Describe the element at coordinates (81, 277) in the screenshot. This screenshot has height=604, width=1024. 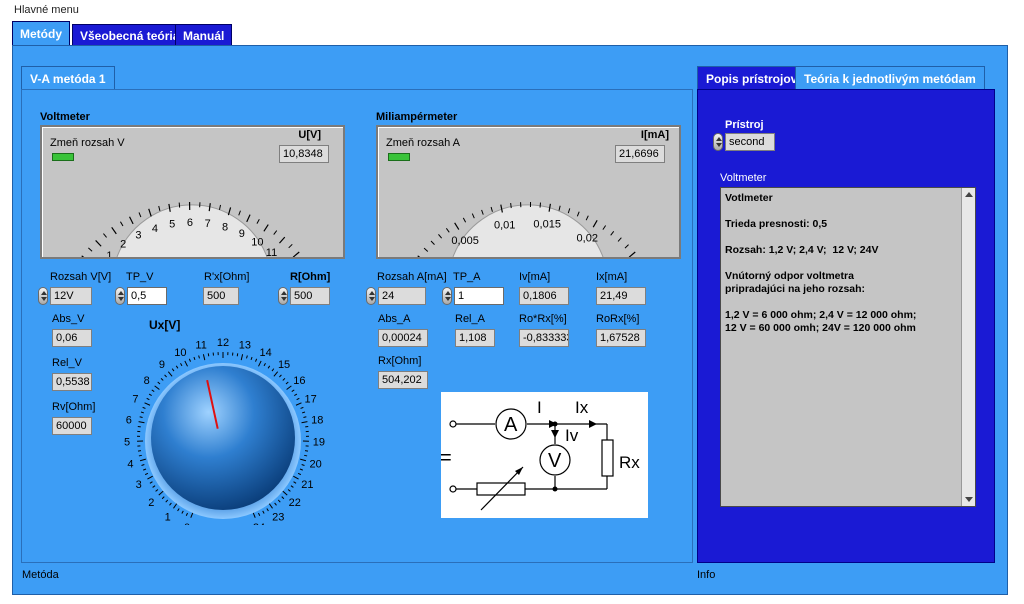
I see `rozsah-v-label: Rozsah V[V]` at that location.